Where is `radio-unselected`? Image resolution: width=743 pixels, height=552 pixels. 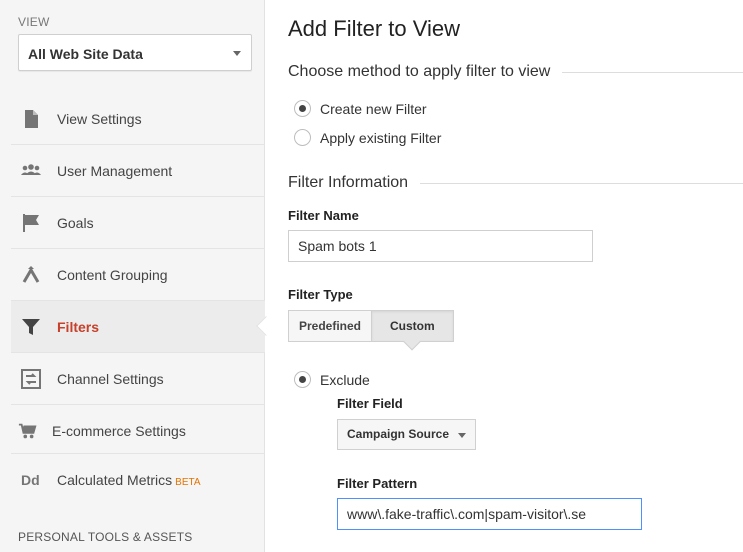
radio-unselected is located at coordinates (302, 137).